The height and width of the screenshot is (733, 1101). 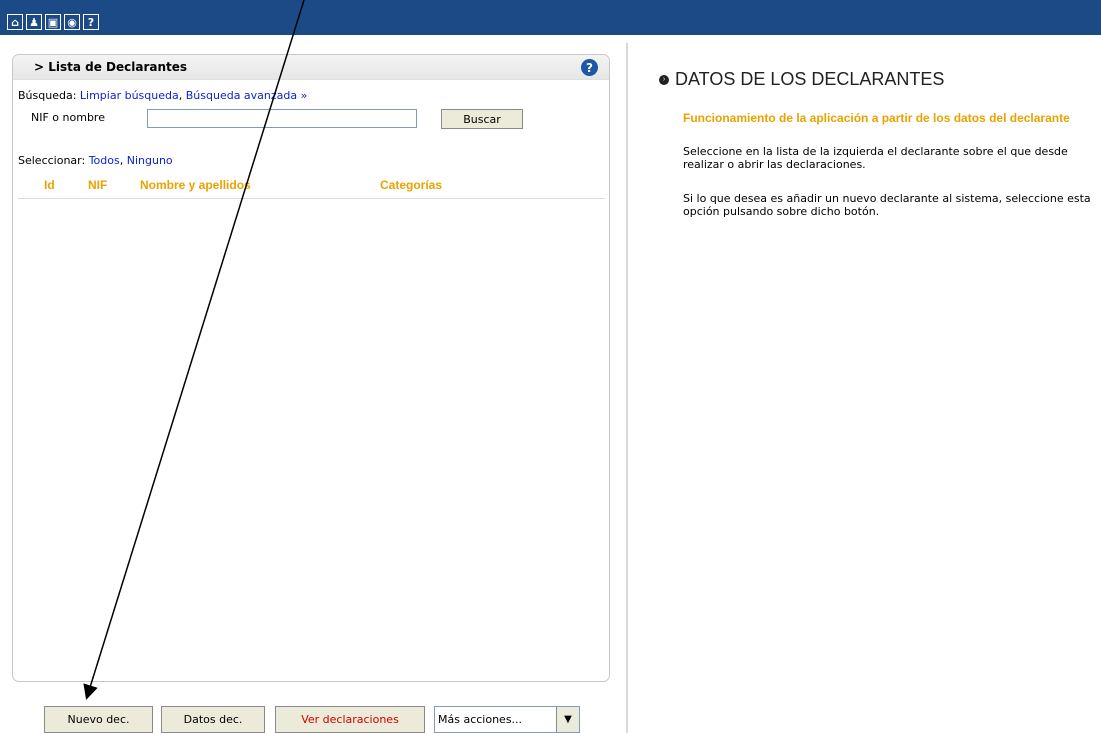 I want to click on select-all-link: Todos, so click(x=104, y=160).